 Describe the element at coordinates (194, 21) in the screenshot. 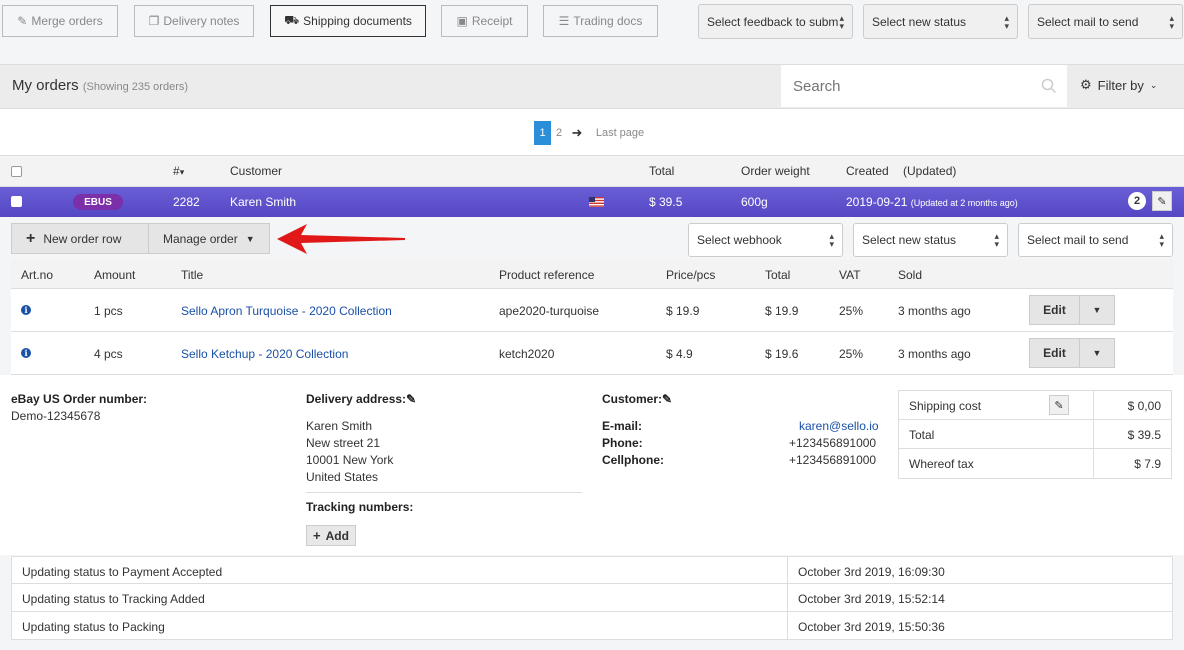

I see `delivery-notes-button: ❐ Delivery notes` at that location.